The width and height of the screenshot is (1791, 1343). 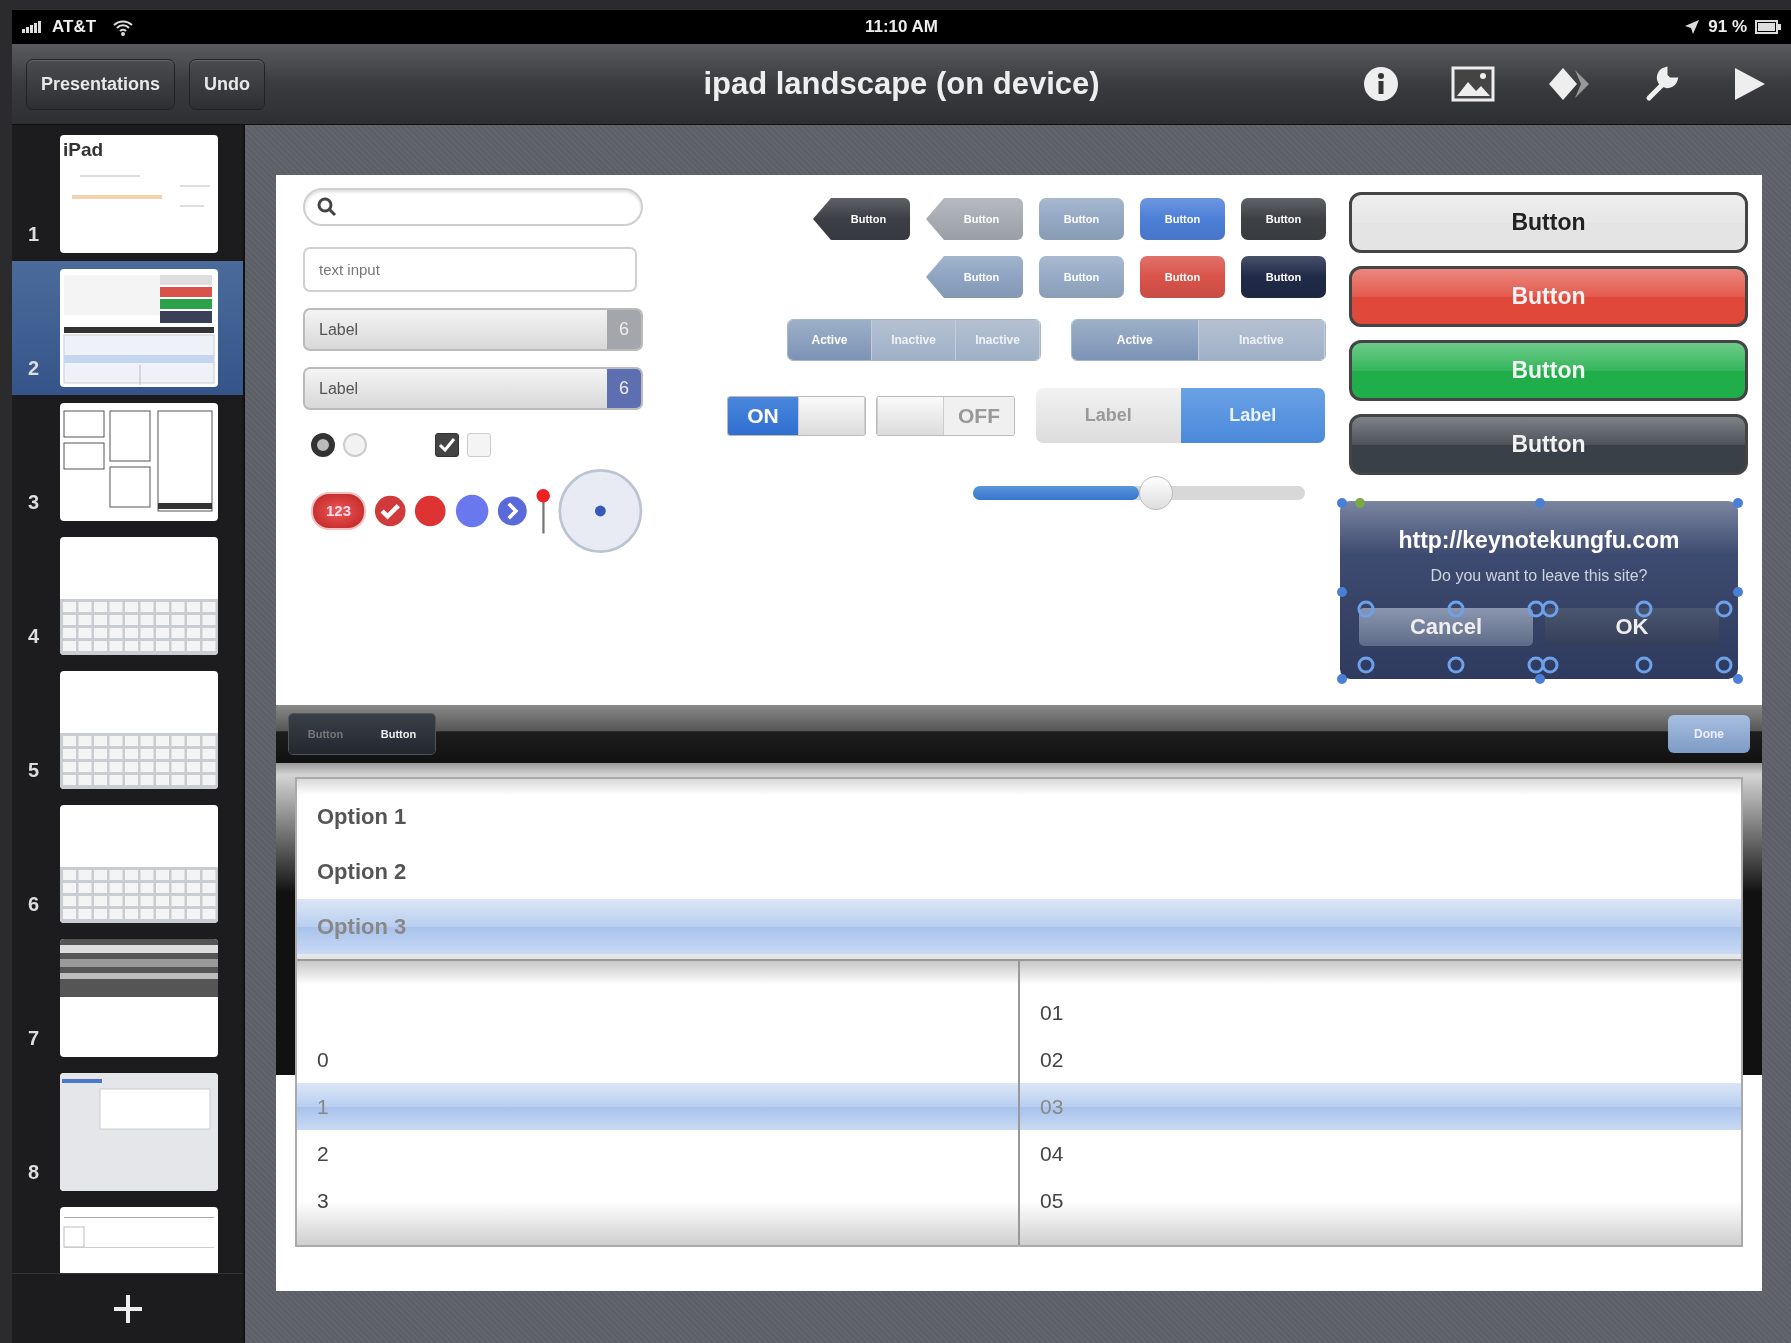 I want to click on slide-number: 2, so click(x=34, y=368).